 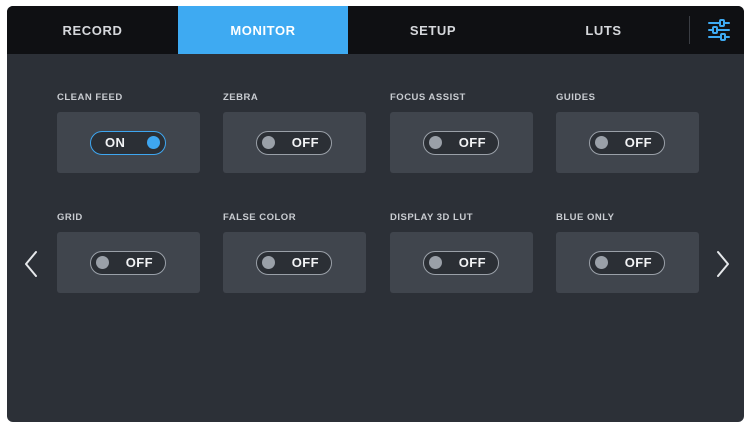 What do you see at coordinates (432, 217) in the screenshot?
I see `option-label: DISPLAY 3D LUT` at bounding box center [432, 217].